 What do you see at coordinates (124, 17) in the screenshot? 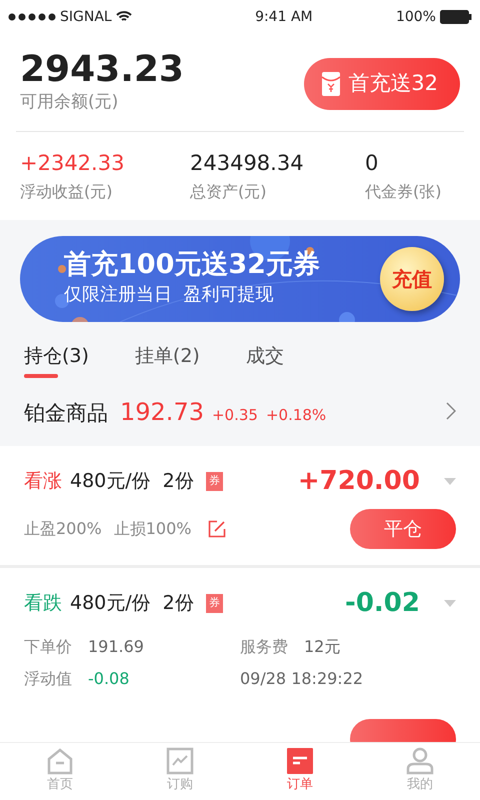
I see `wifi-icon` at bounding box center [124, 17].